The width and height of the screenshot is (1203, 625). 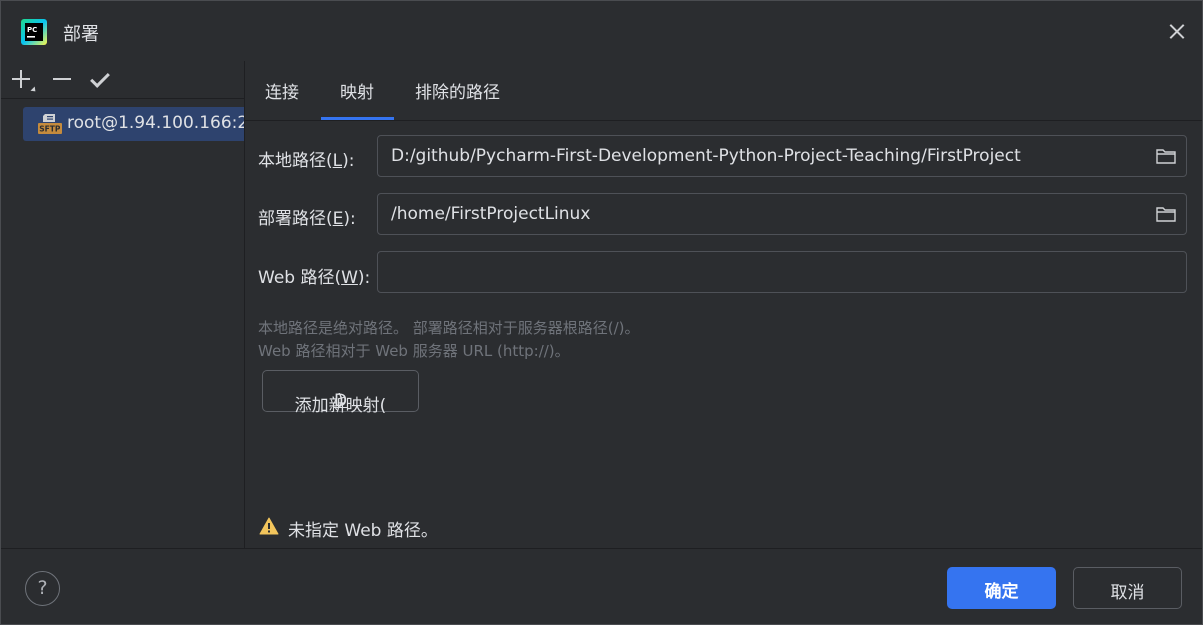 I want to click on warning-icon, so click(x=269, y=526).